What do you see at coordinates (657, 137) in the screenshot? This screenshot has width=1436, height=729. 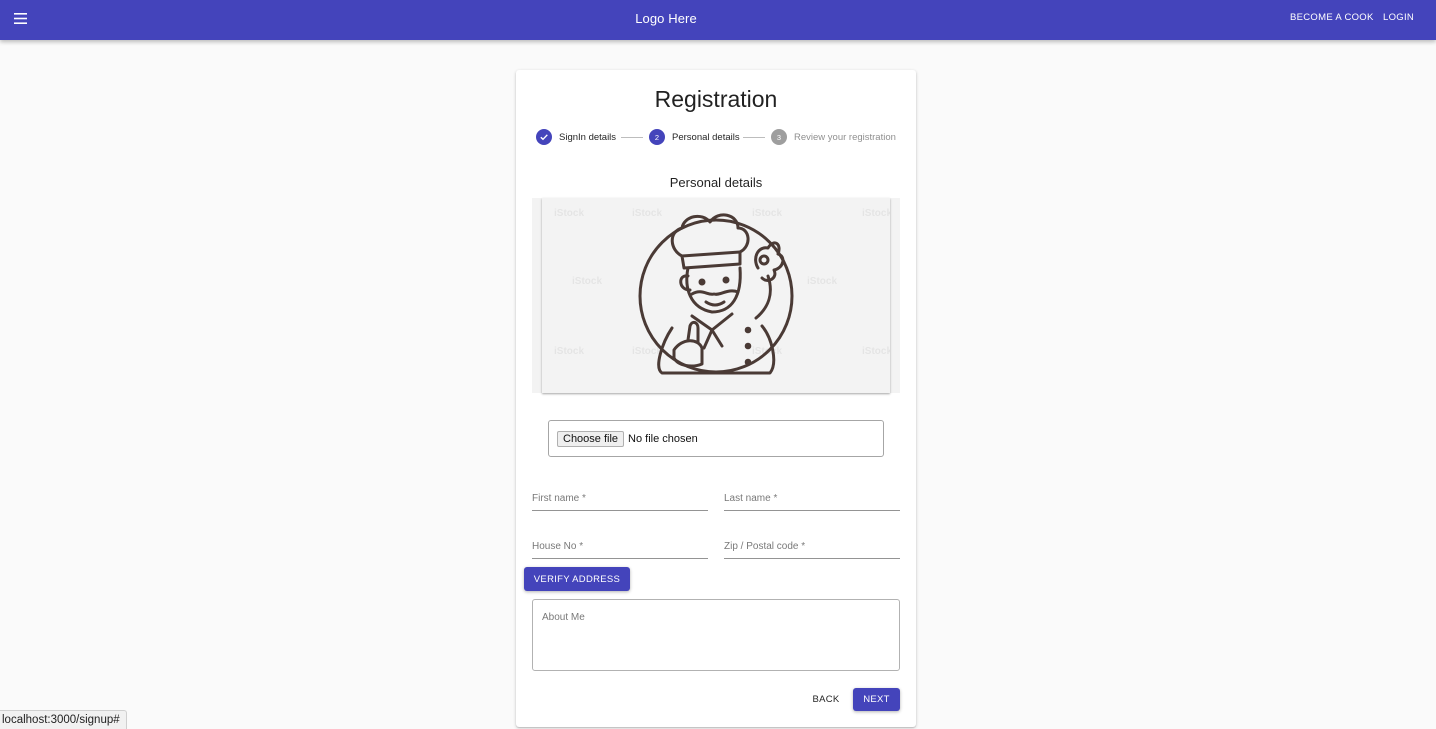 I see `step-number-badge: 2` at bounding box center [657, 137].